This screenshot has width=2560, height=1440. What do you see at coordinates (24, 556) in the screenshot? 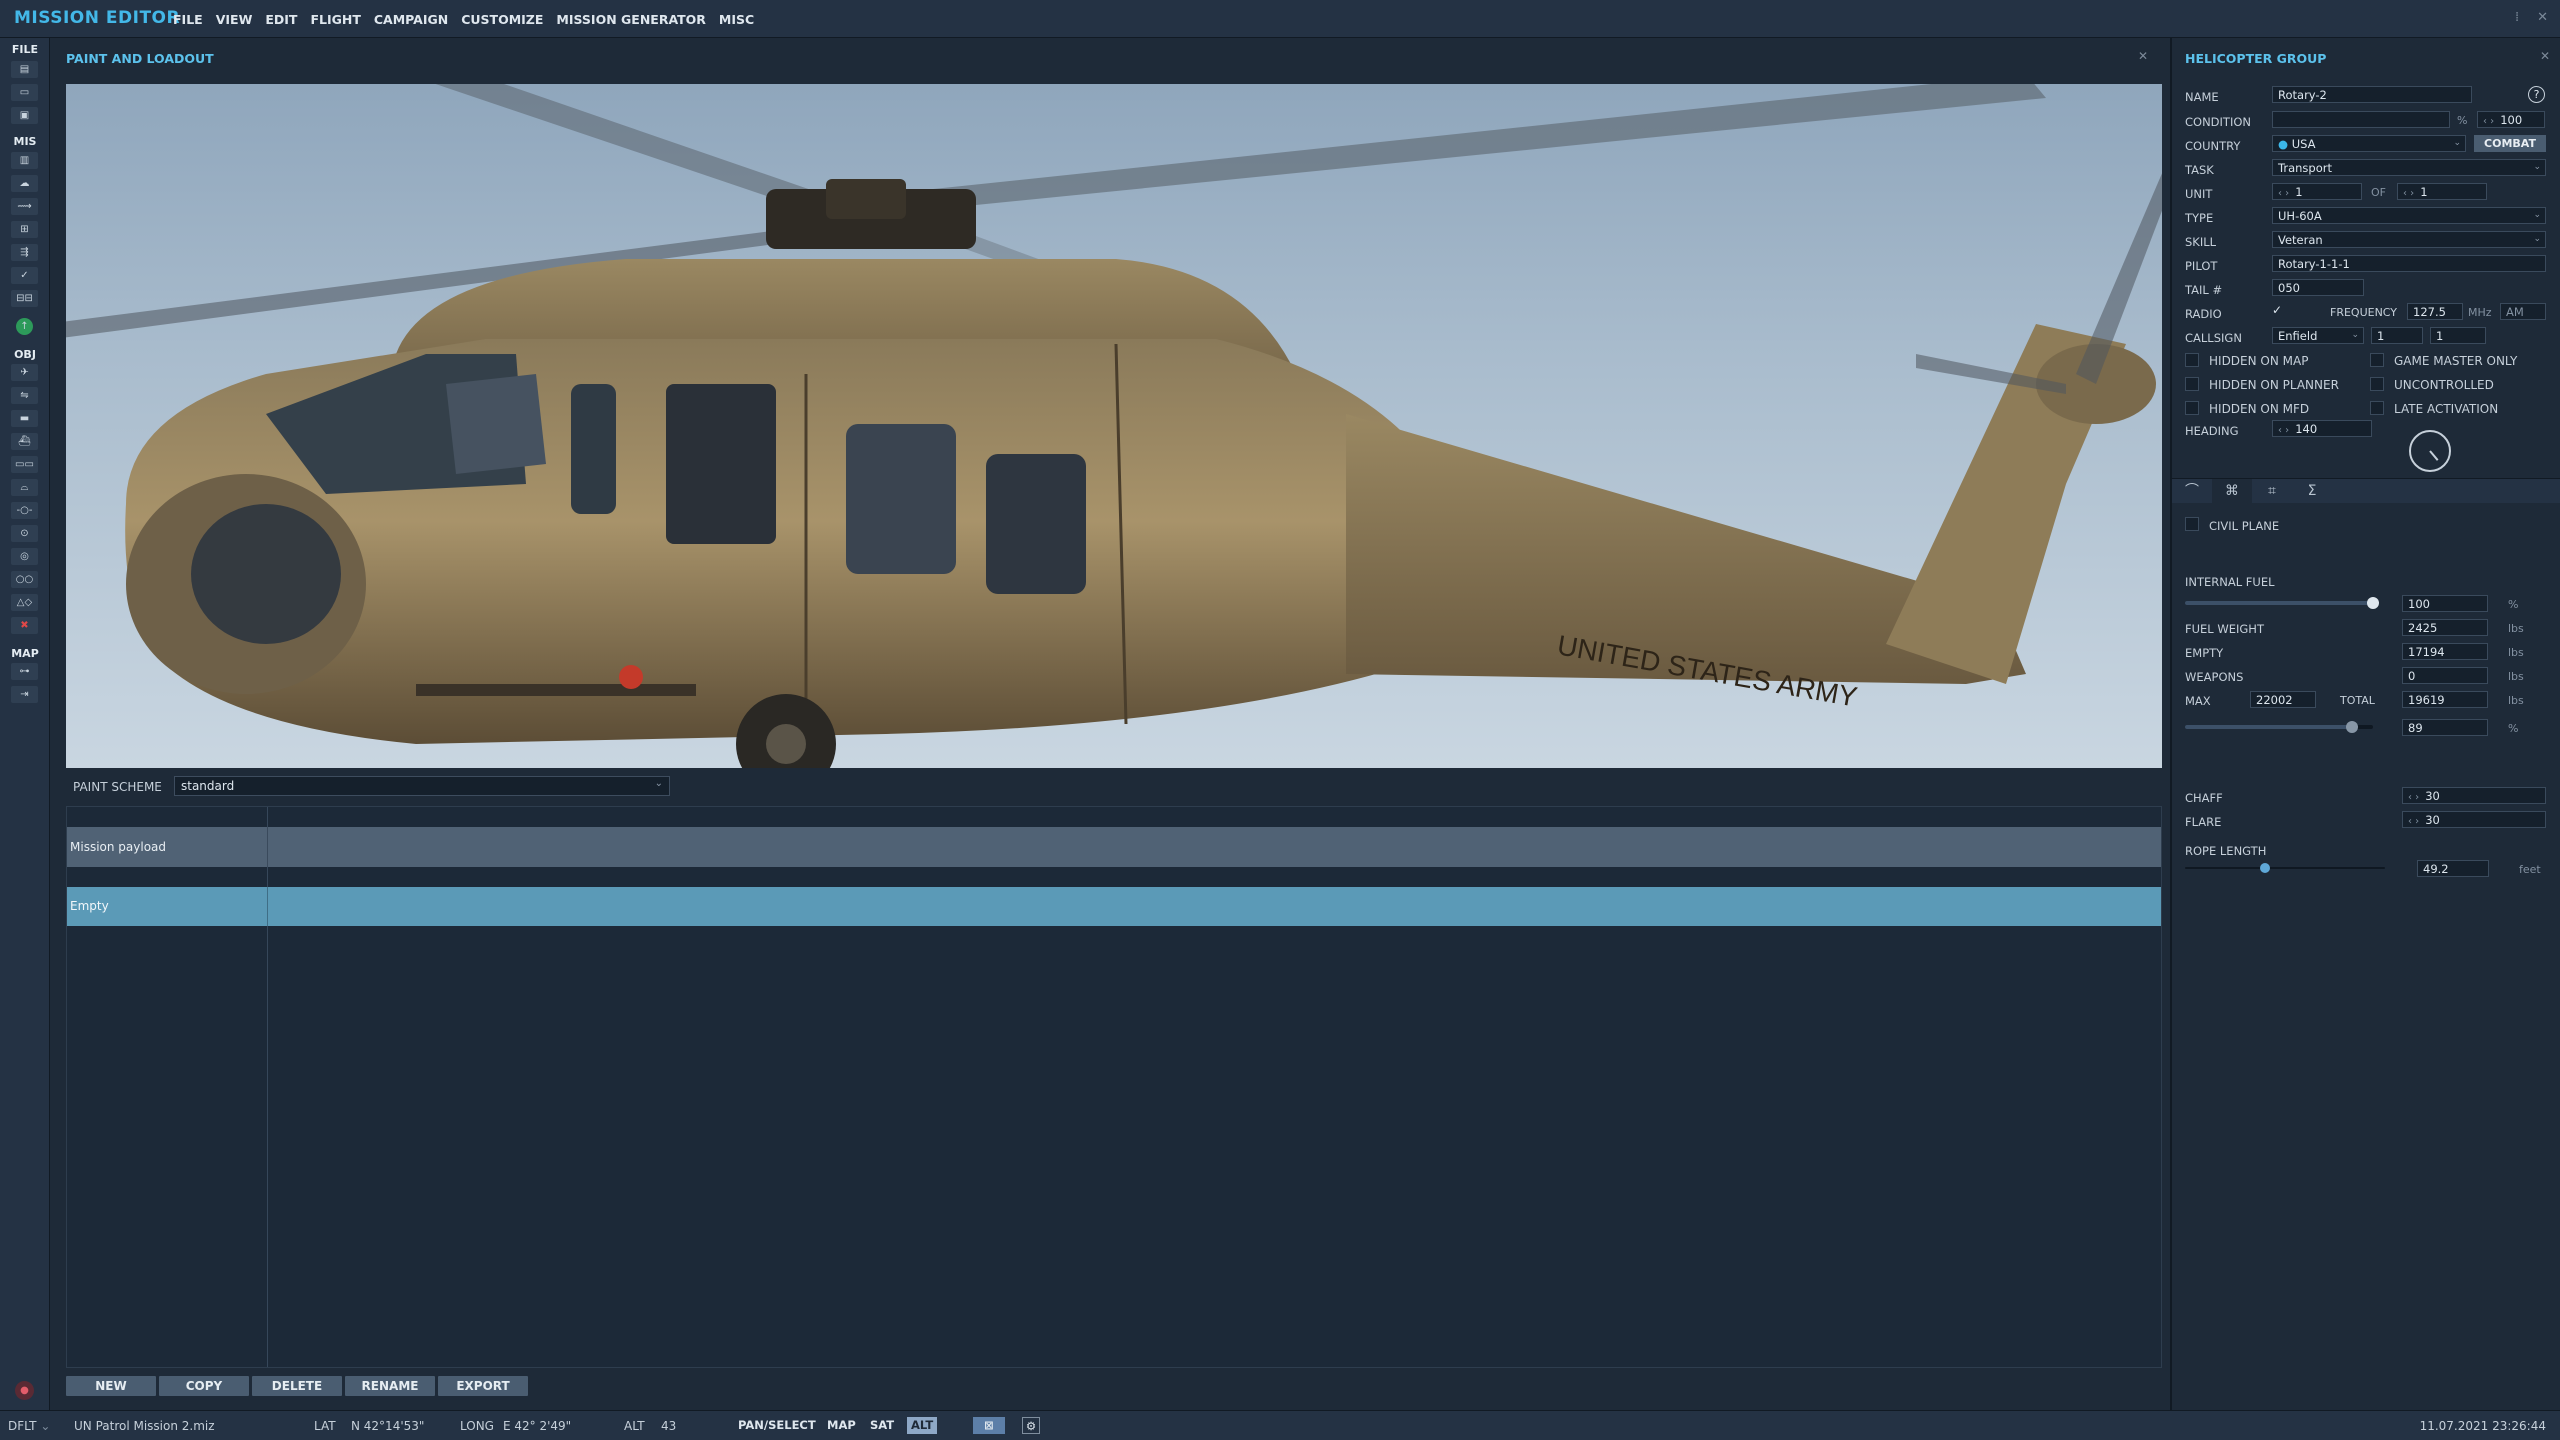
I see `target-icon: ◎` at bounding box center [24, 556].